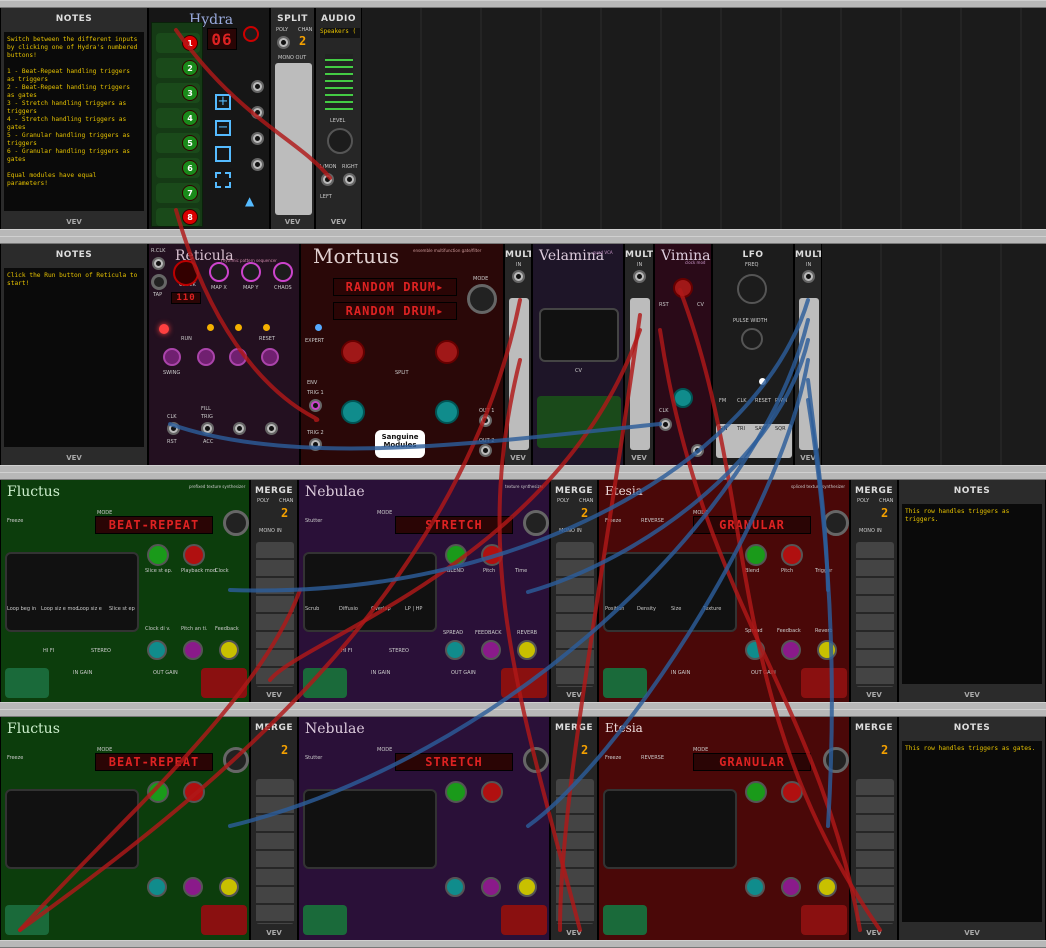 The image size is (1046, 948). I want to click on hydra-button-7: 7, so click(190, 193).